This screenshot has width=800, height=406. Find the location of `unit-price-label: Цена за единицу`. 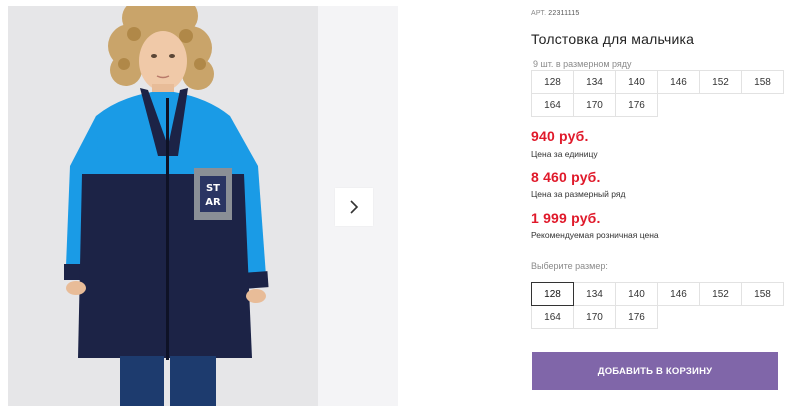

unit-price-label: Цена за единицу is located at coordinates (564, 154).